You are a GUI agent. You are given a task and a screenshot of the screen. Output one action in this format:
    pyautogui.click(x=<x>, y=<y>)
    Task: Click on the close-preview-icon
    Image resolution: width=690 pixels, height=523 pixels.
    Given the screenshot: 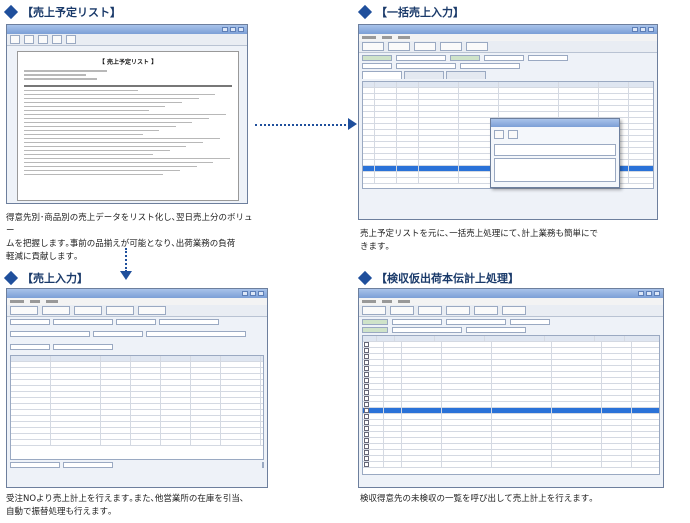 What is the action you would take?
    pyautogui.click(x=71, y=39)
    